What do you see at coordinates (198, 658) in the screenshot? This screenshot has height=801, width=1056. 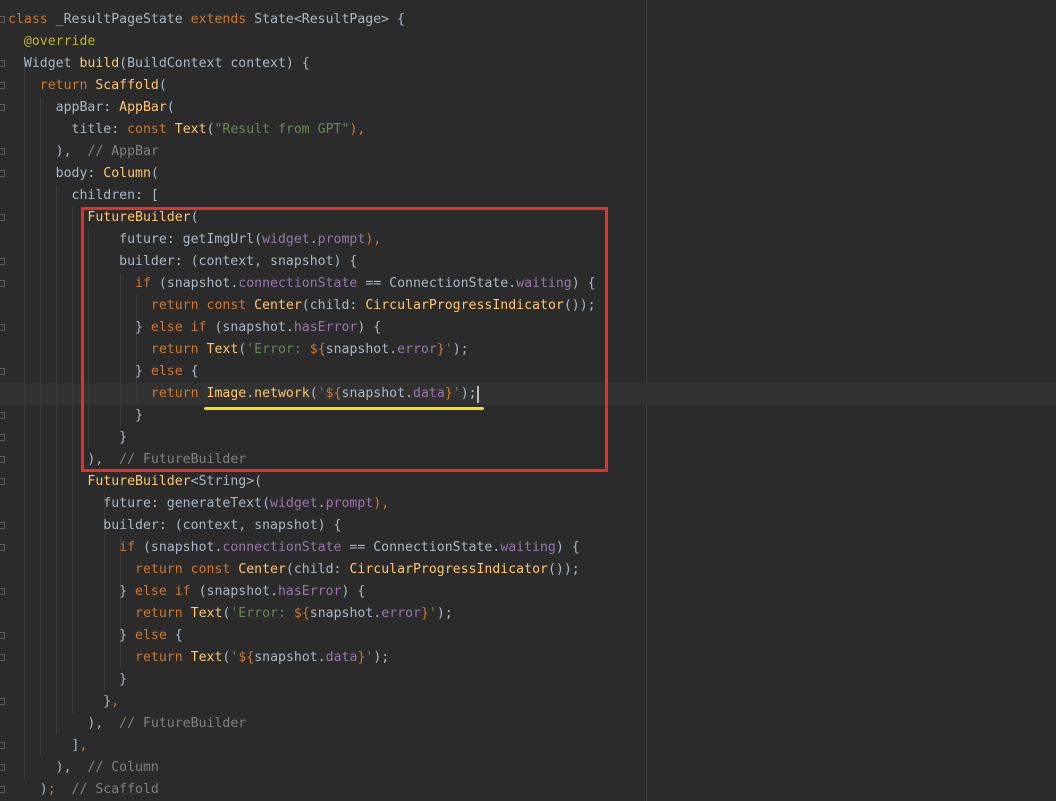 I see `code-line: return Text('${snapshot.data}');` at bounding box center [198, 658].